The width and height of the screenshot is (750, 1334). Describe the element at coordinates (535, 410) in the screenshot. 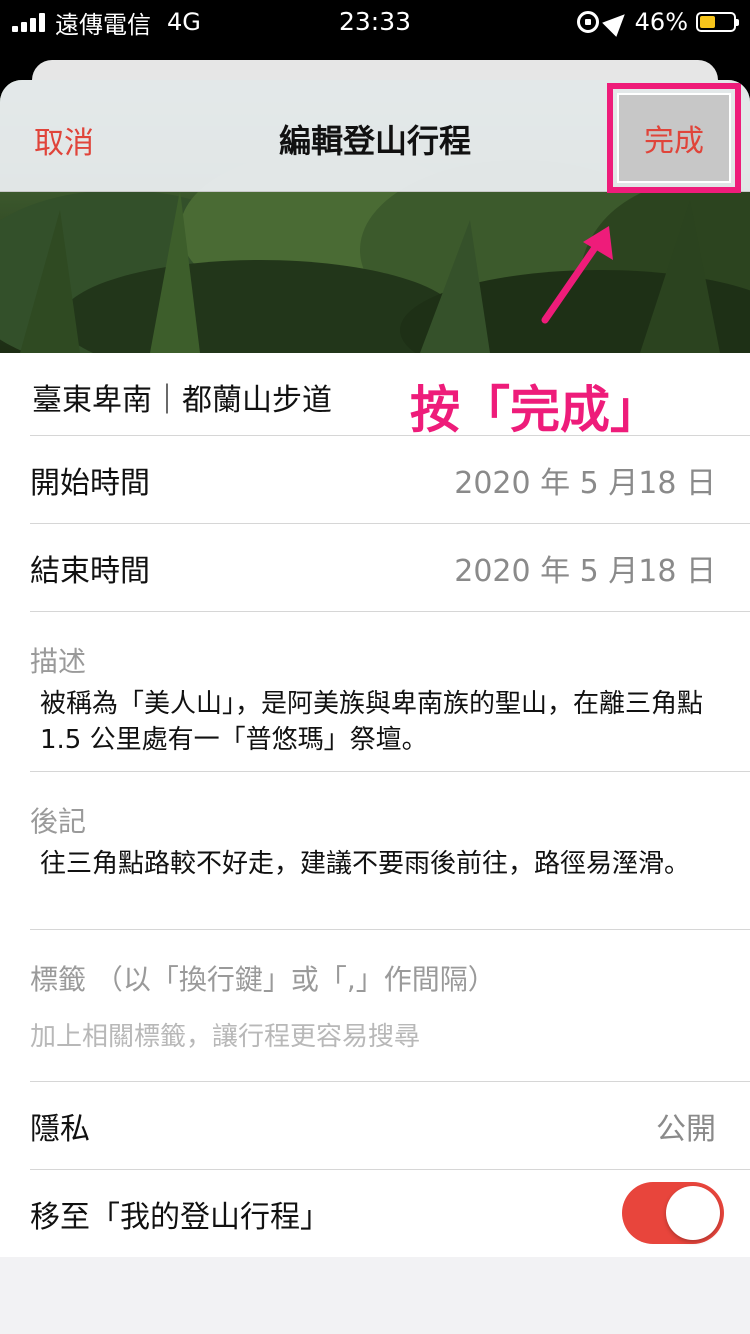

I see `annotation-text: 按「完成」` at that location.